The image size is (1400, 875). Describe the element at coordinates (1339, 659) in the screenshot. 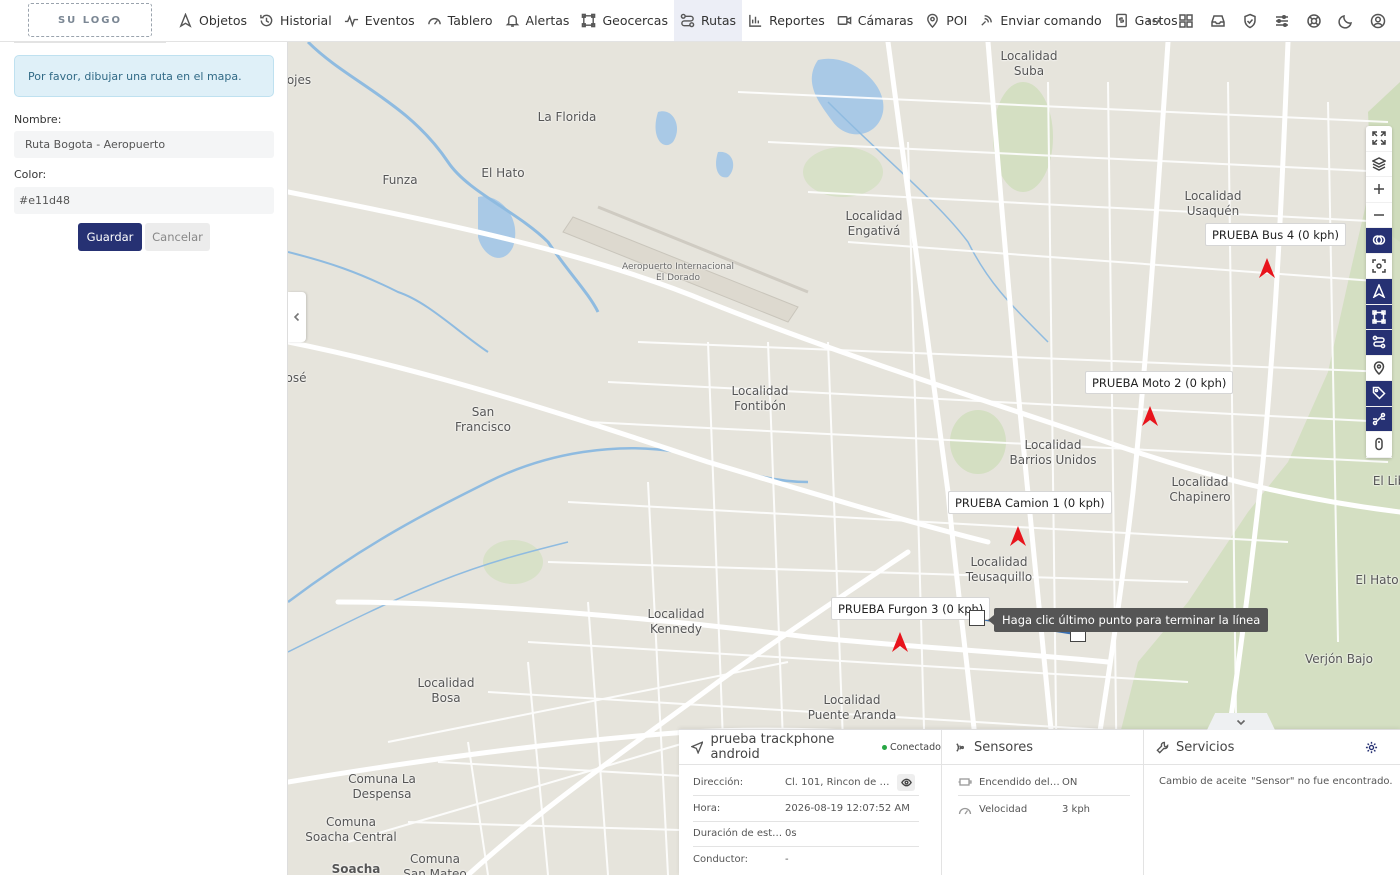

I see `place-label: Verjón Bajo` at that location.